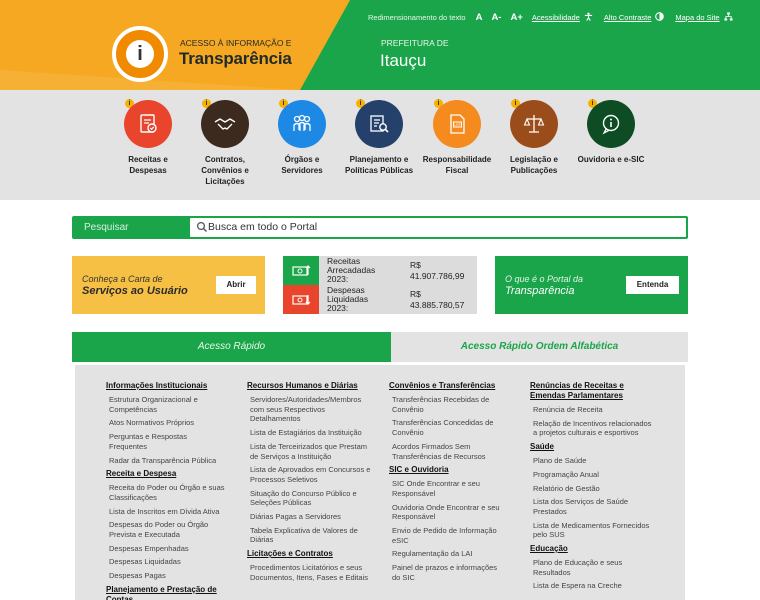 Image resolution: width=760 pixels, height=600 pixels. I want to click on list-item: Transferências Recebidas de Convênio, so click(448, 404).